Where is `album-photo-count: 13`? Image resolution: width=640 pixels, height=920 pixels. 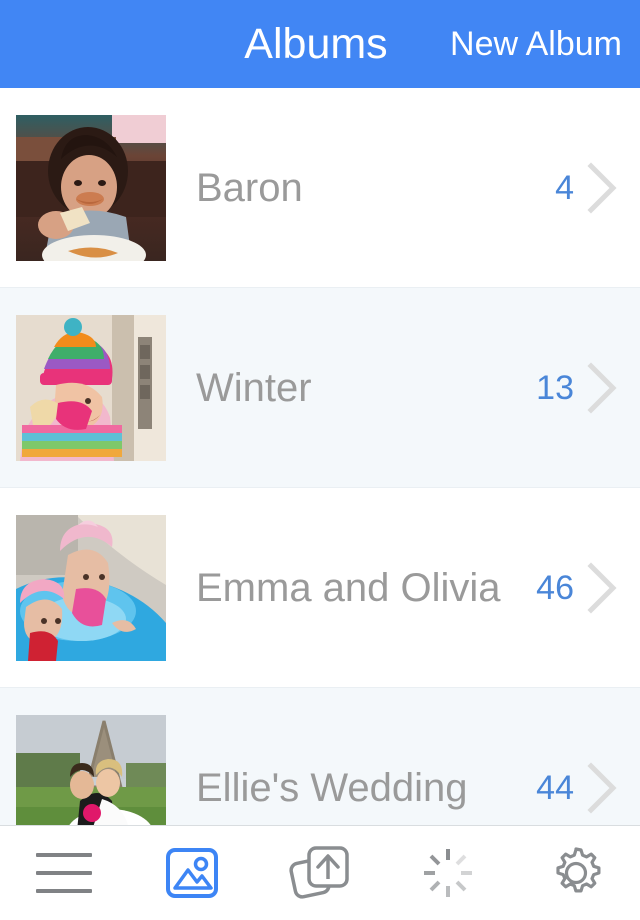 album-photo-count: 13 is located at coordinates (555, 387).